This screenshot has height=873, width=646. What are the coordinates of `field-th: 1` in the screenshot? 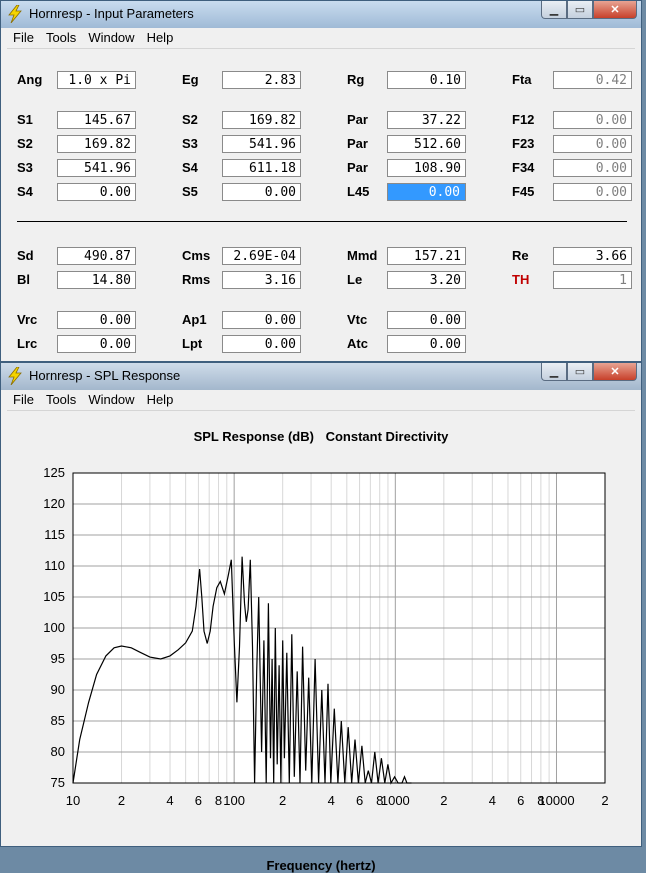 It's located at (592, 280).